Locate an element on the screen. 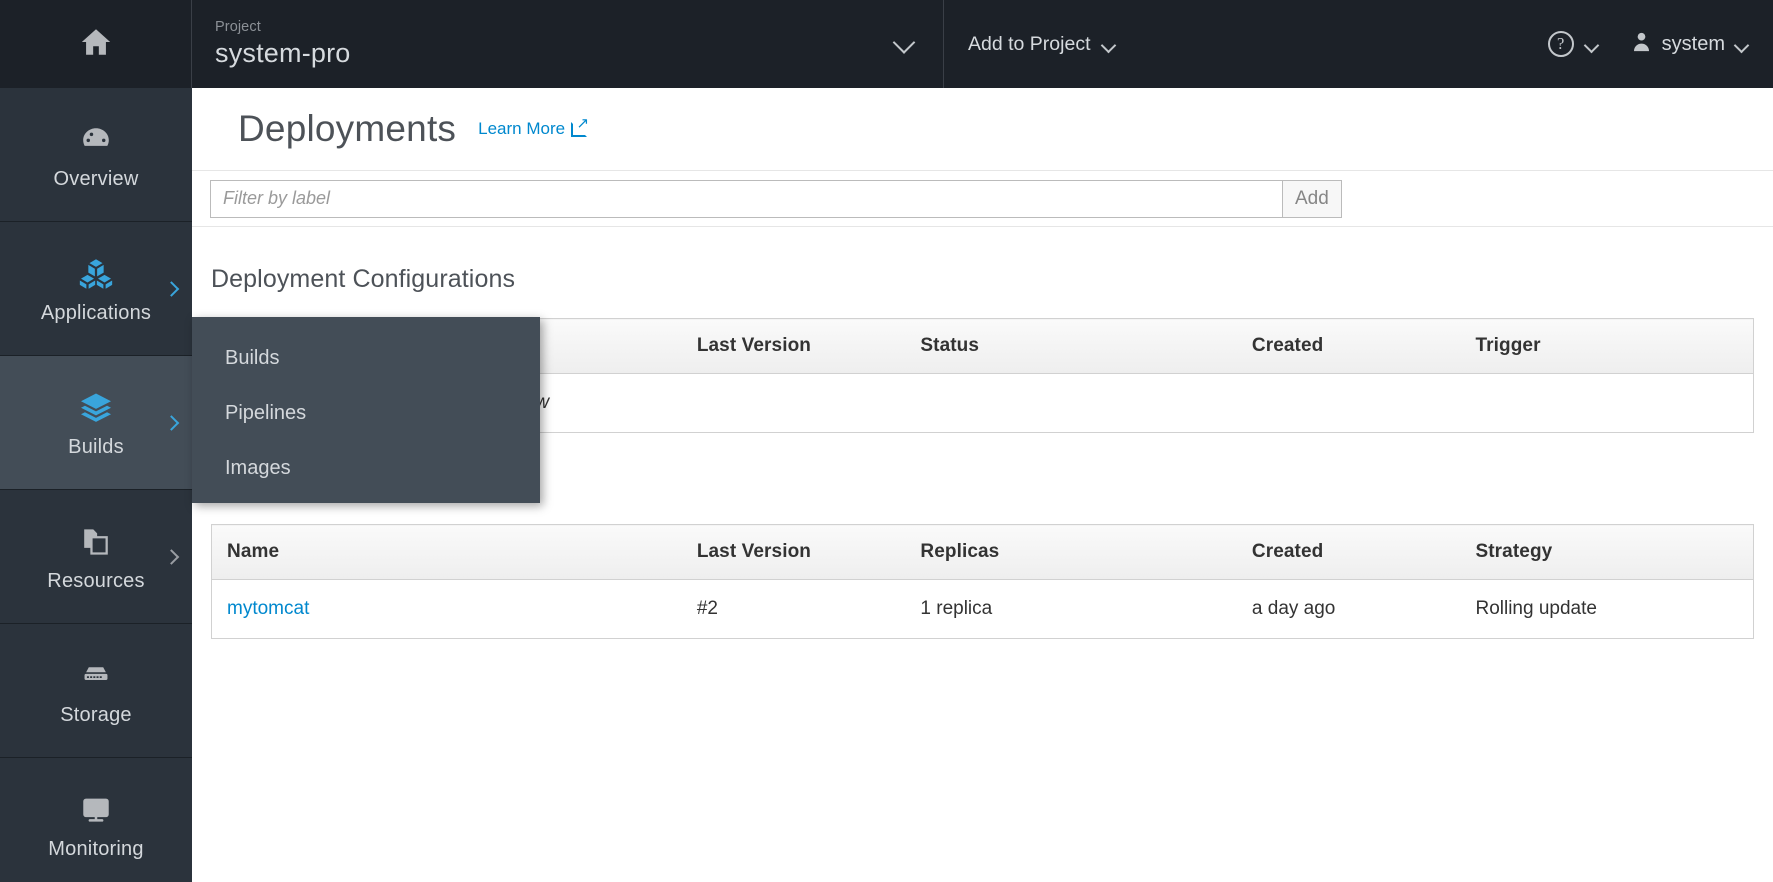 The width and height of the screenshot is (1773, 882). project-name: system-pro is located at coordinates (283, 52).